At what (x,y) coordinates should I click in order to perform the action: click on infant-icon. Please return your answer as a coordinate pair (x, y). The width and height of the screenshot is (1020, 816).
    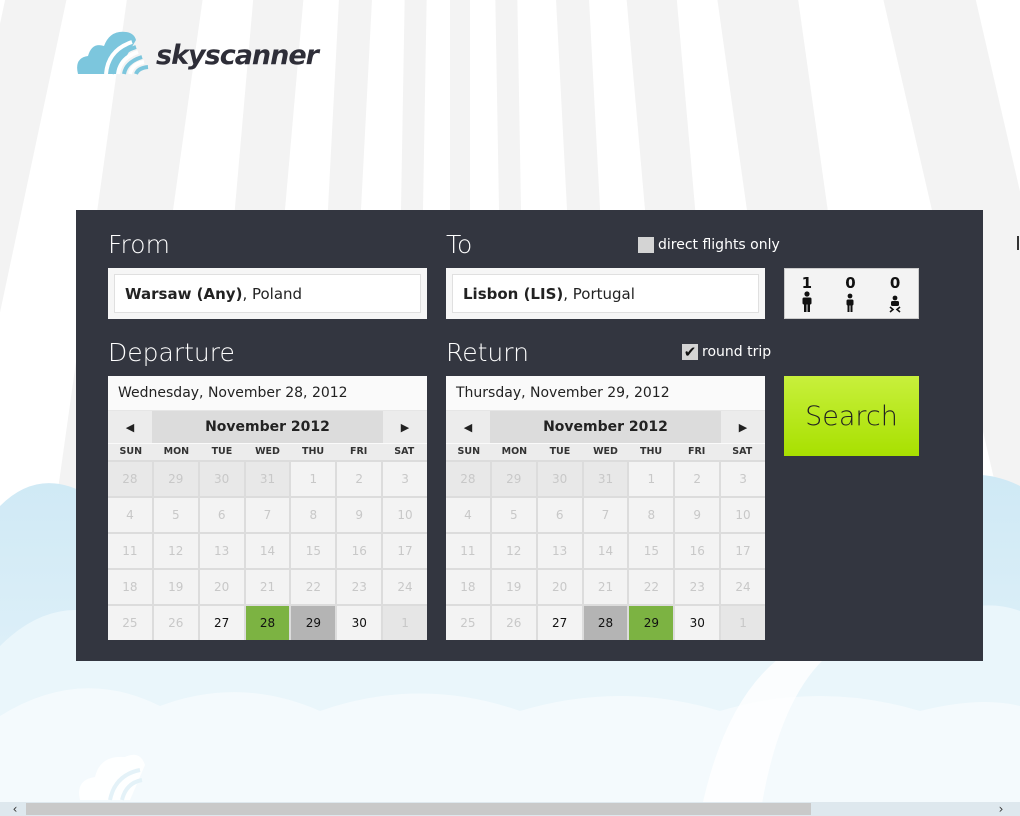
    Looking at the image, I should click on (895, 304).